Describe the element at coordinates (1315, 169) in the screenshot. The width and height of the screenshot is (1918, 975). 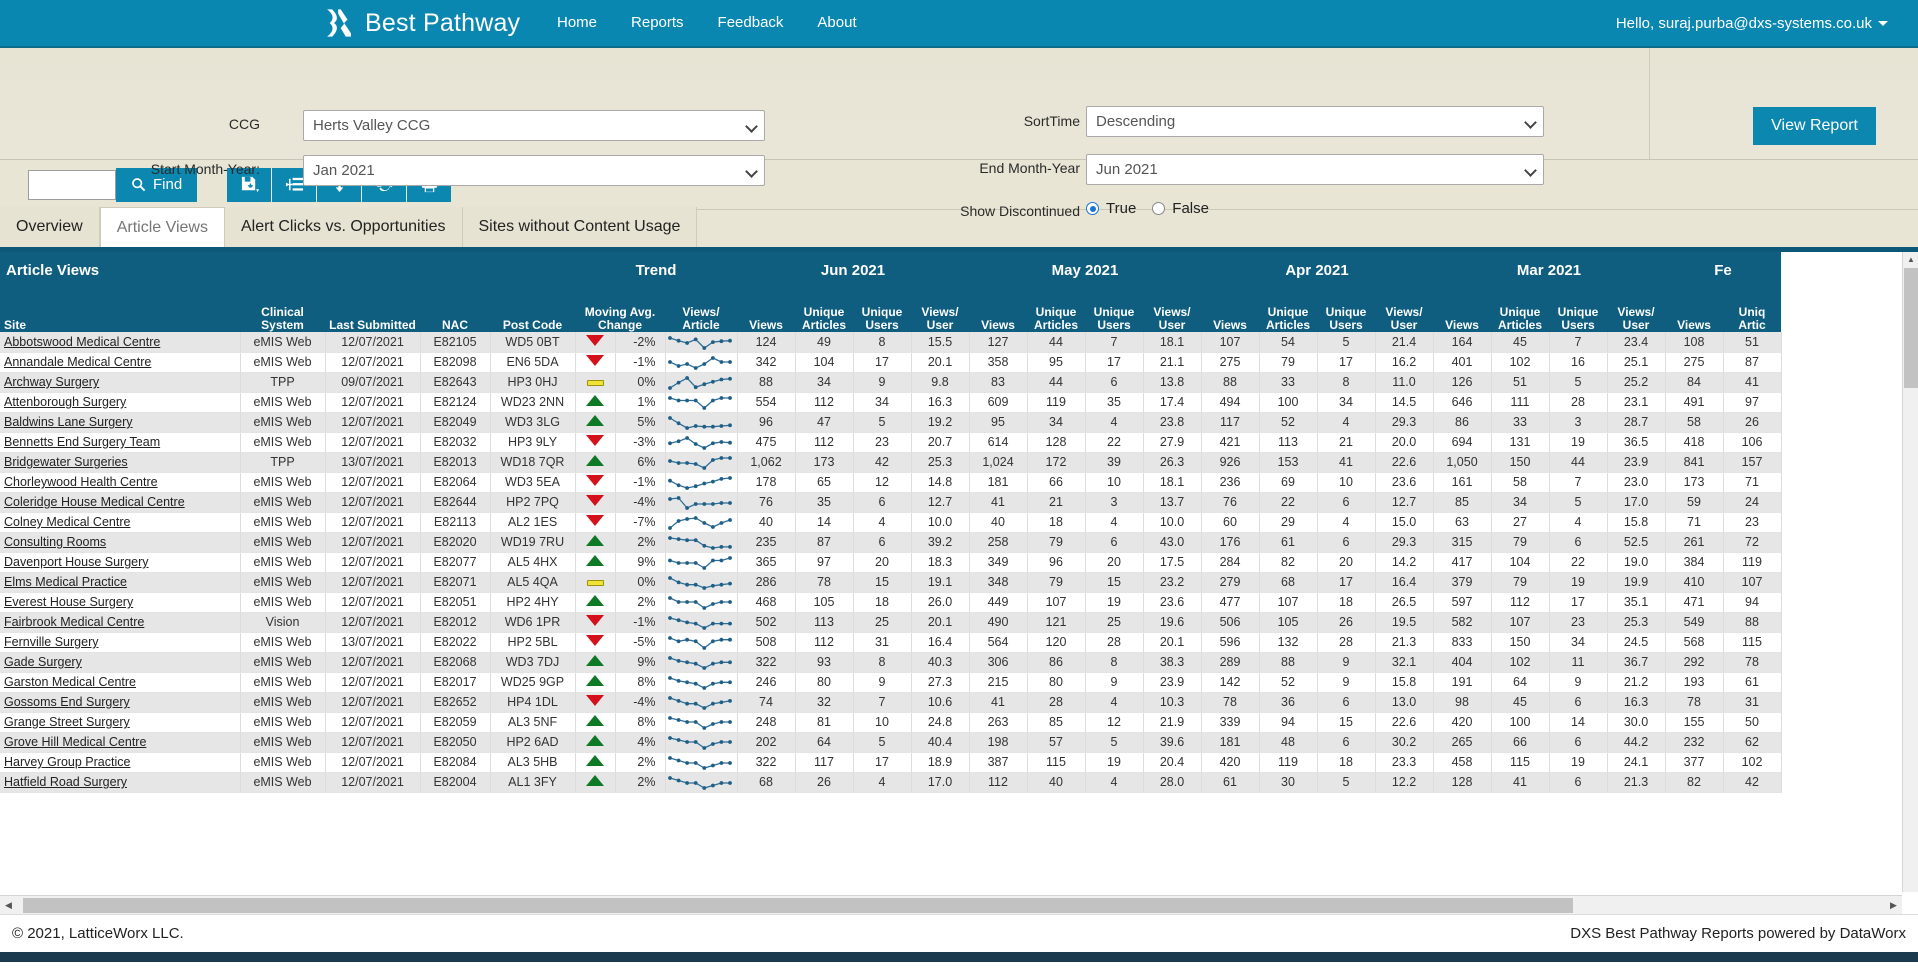
I see `end-month-select: Jun 2021` at that location.